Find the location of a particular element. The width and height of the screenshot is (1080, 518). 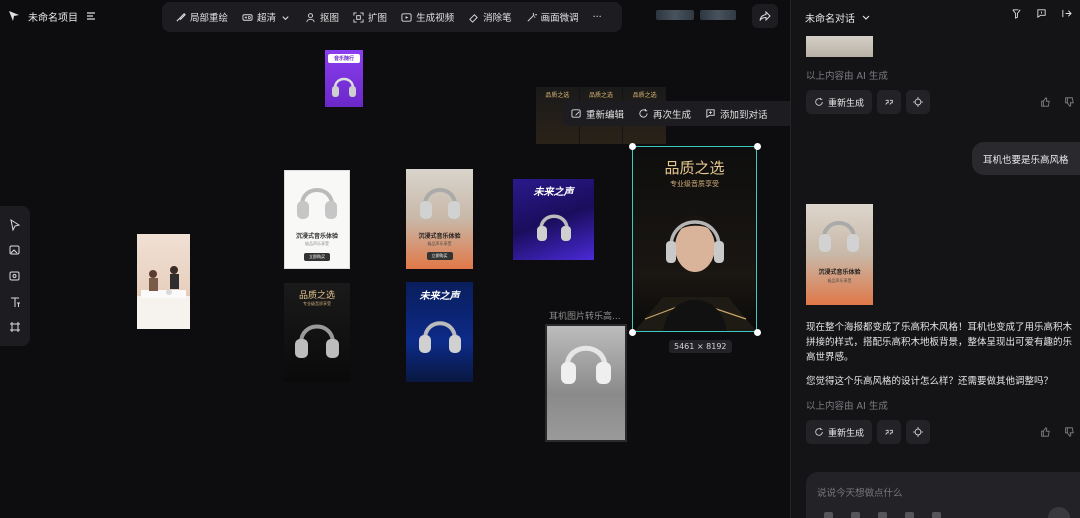

chat-image-previous is located at coordinates (839, 46).